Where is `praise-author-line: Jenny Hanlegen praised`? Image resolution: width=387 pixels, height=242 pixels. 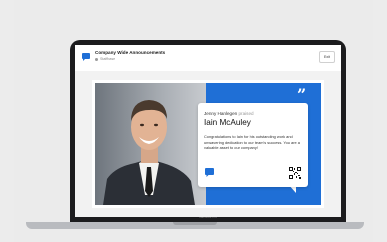 praise-author-line: Jenny Hanlegen praised is located at coordinates (229, 113).